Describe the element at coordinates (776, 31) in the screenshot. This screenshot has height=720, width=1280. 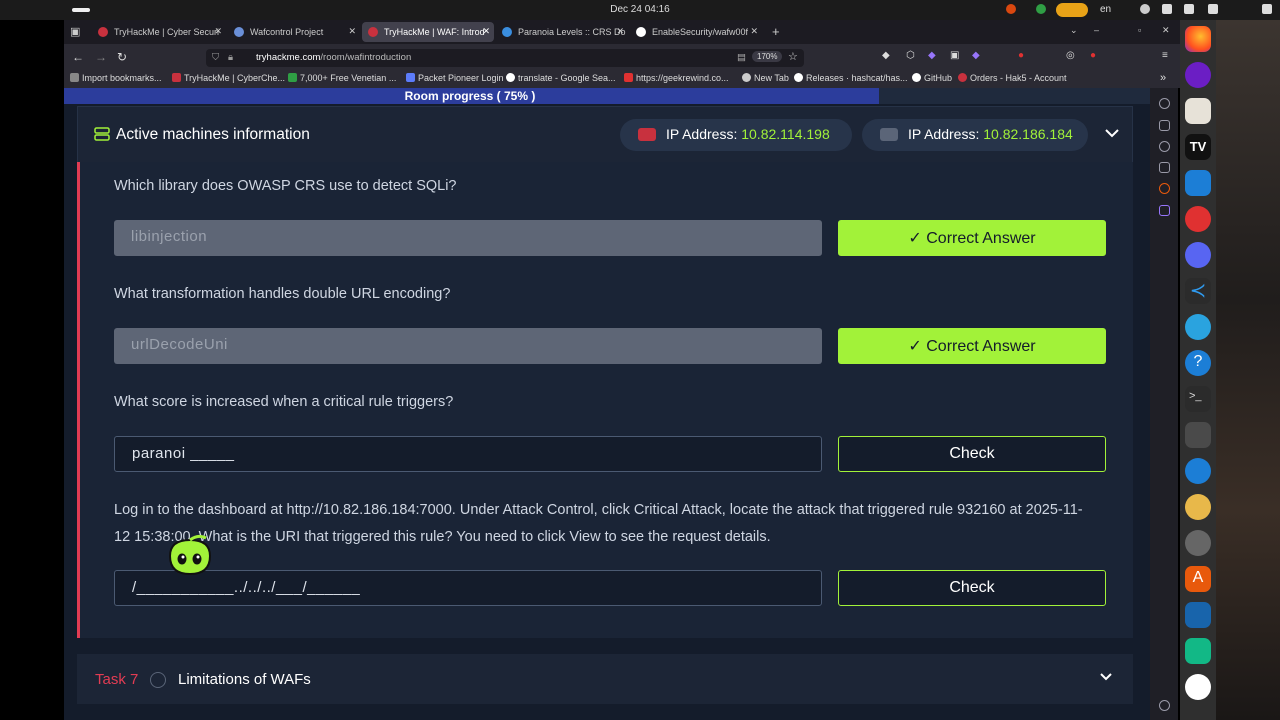
I see `new-tab-button: +` at that location.